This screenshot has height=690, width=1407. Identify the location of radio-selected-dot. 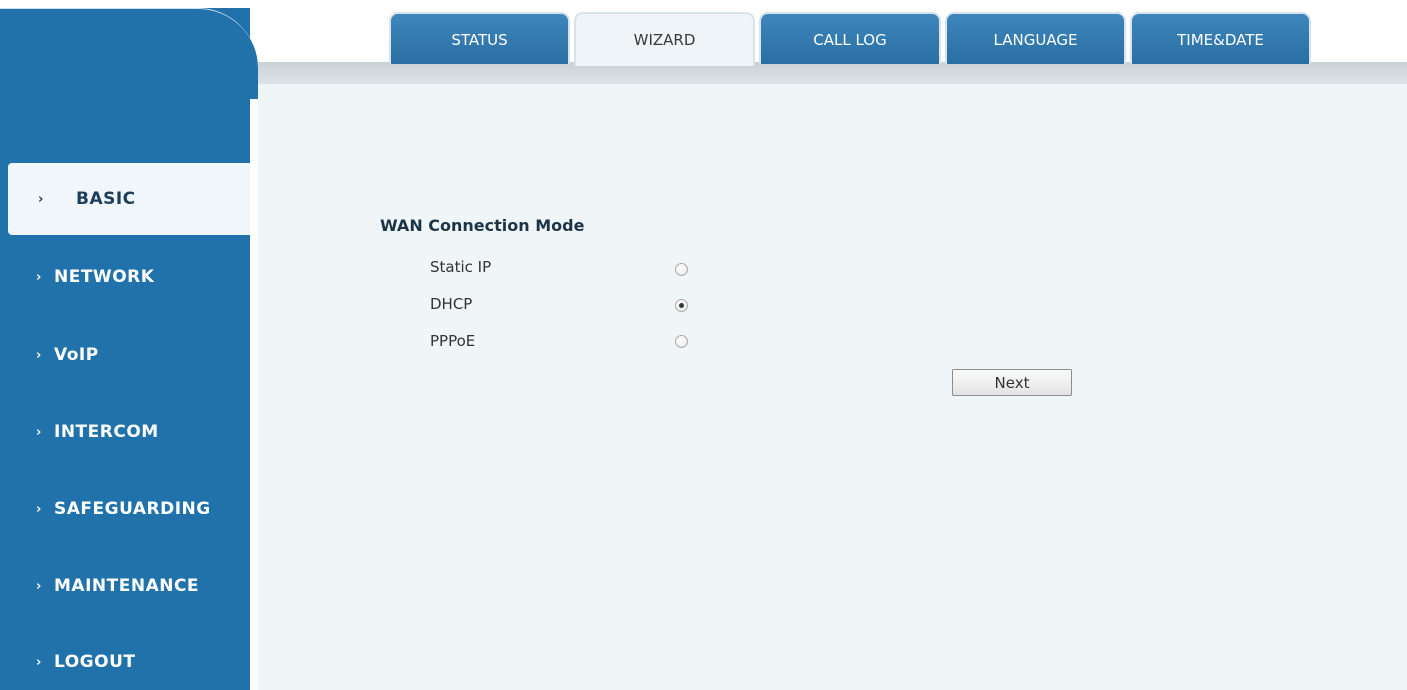
(681, 305).